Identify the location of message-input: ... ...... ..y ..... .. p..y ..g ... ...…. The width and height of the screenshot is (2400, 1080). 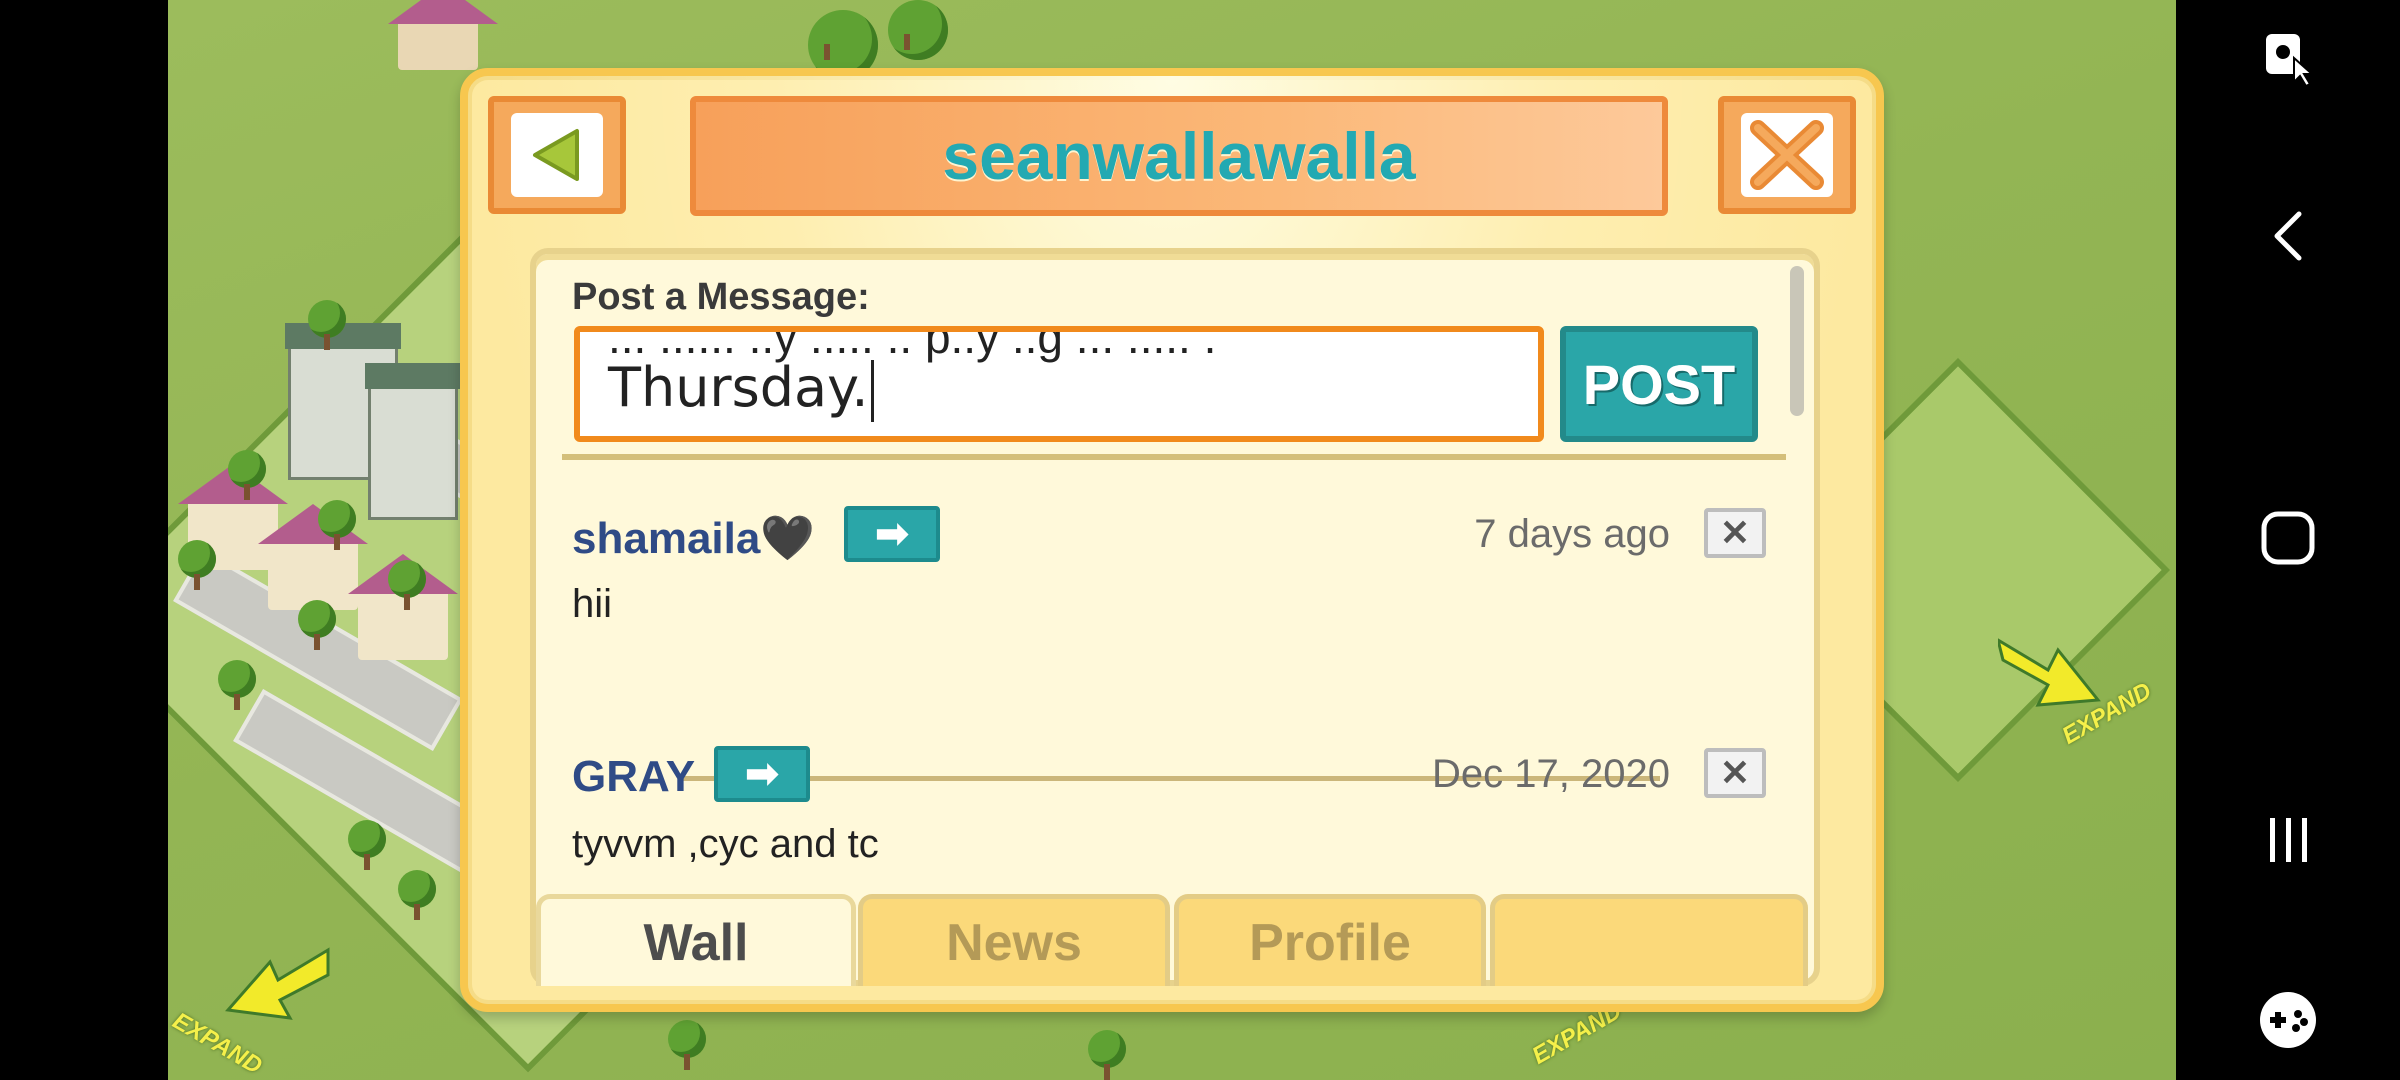
(1059, 384).